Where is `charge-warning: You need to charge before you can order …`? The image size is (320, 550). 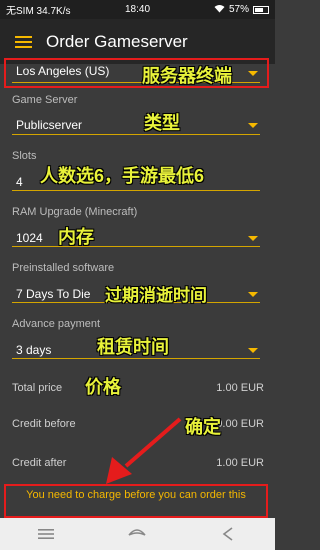 charge-warning: You need to charge before you can order … is located at coordinates (136, 501).